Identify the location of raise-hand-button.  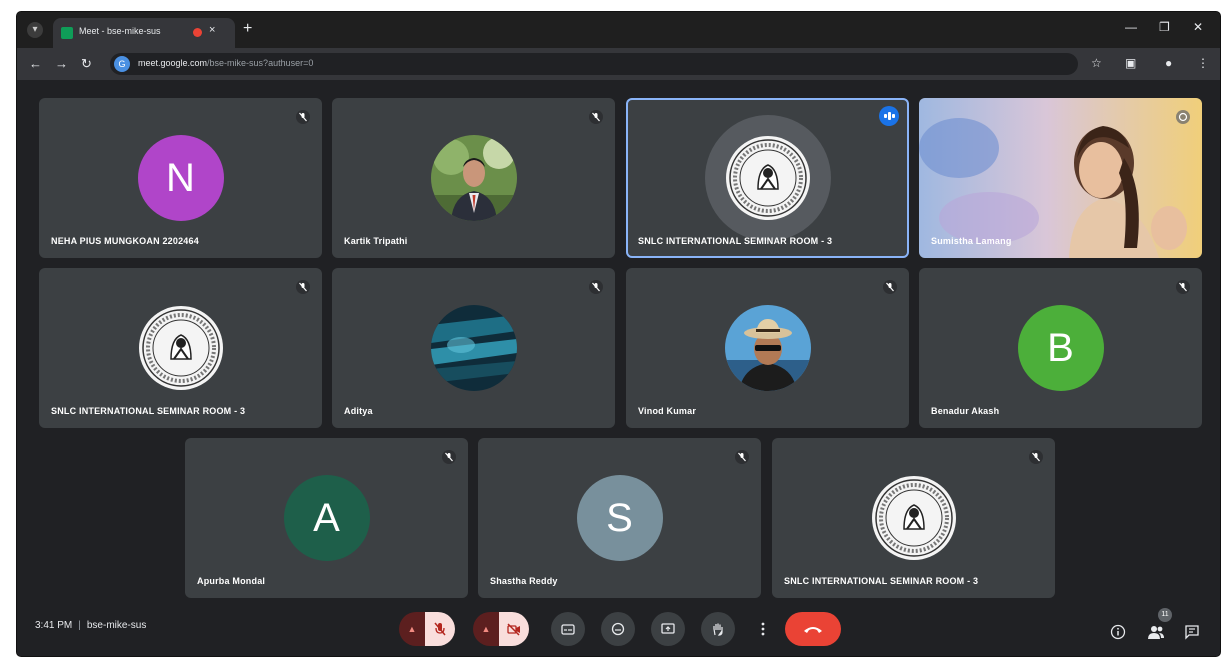
(718, 629).